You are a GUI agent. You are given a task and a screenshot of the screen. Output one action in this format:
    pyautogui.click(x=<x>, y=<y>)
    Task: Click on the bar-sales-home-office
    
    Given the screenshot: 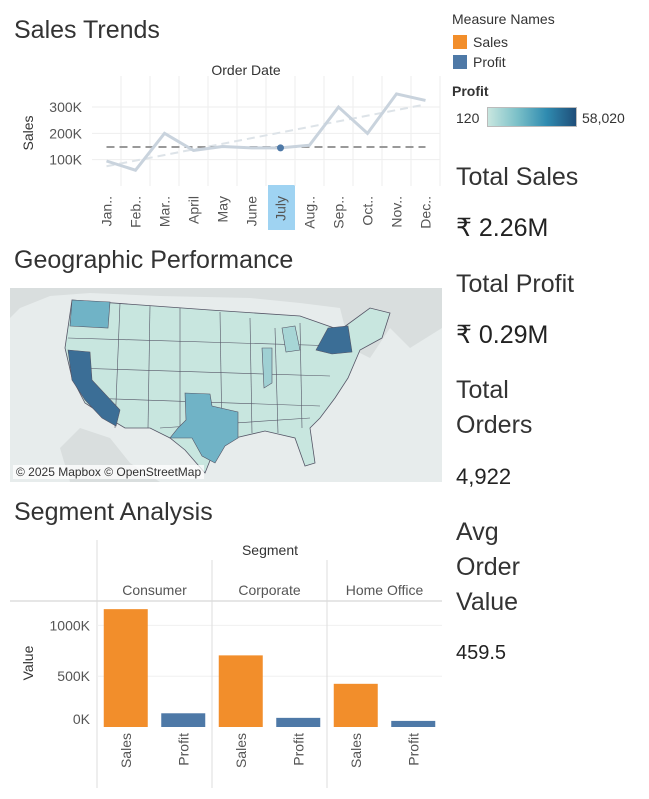 What is the action you would take?
    pyautogui.click(x=355, y=705)
    